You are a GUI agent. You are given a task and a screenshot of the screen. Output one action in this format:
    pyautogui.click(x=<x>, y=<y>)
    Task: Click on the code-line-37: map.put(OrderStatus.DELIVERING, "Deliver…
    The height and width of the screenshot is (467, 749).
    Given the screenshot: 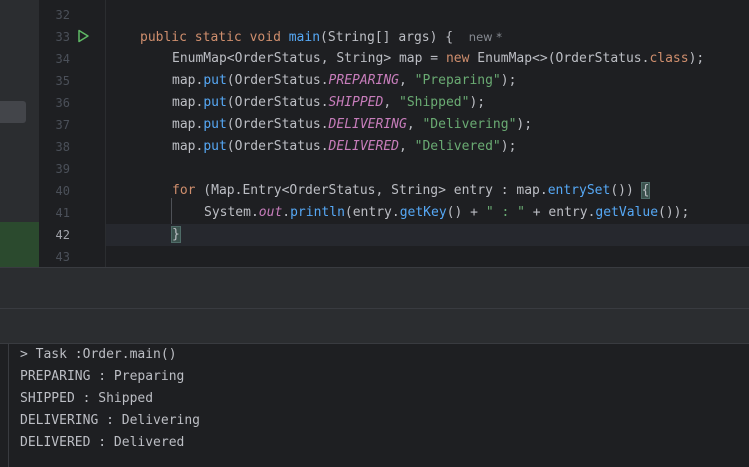 What is the action you would take?
    pyautogui.click(x=427, y=125)
    